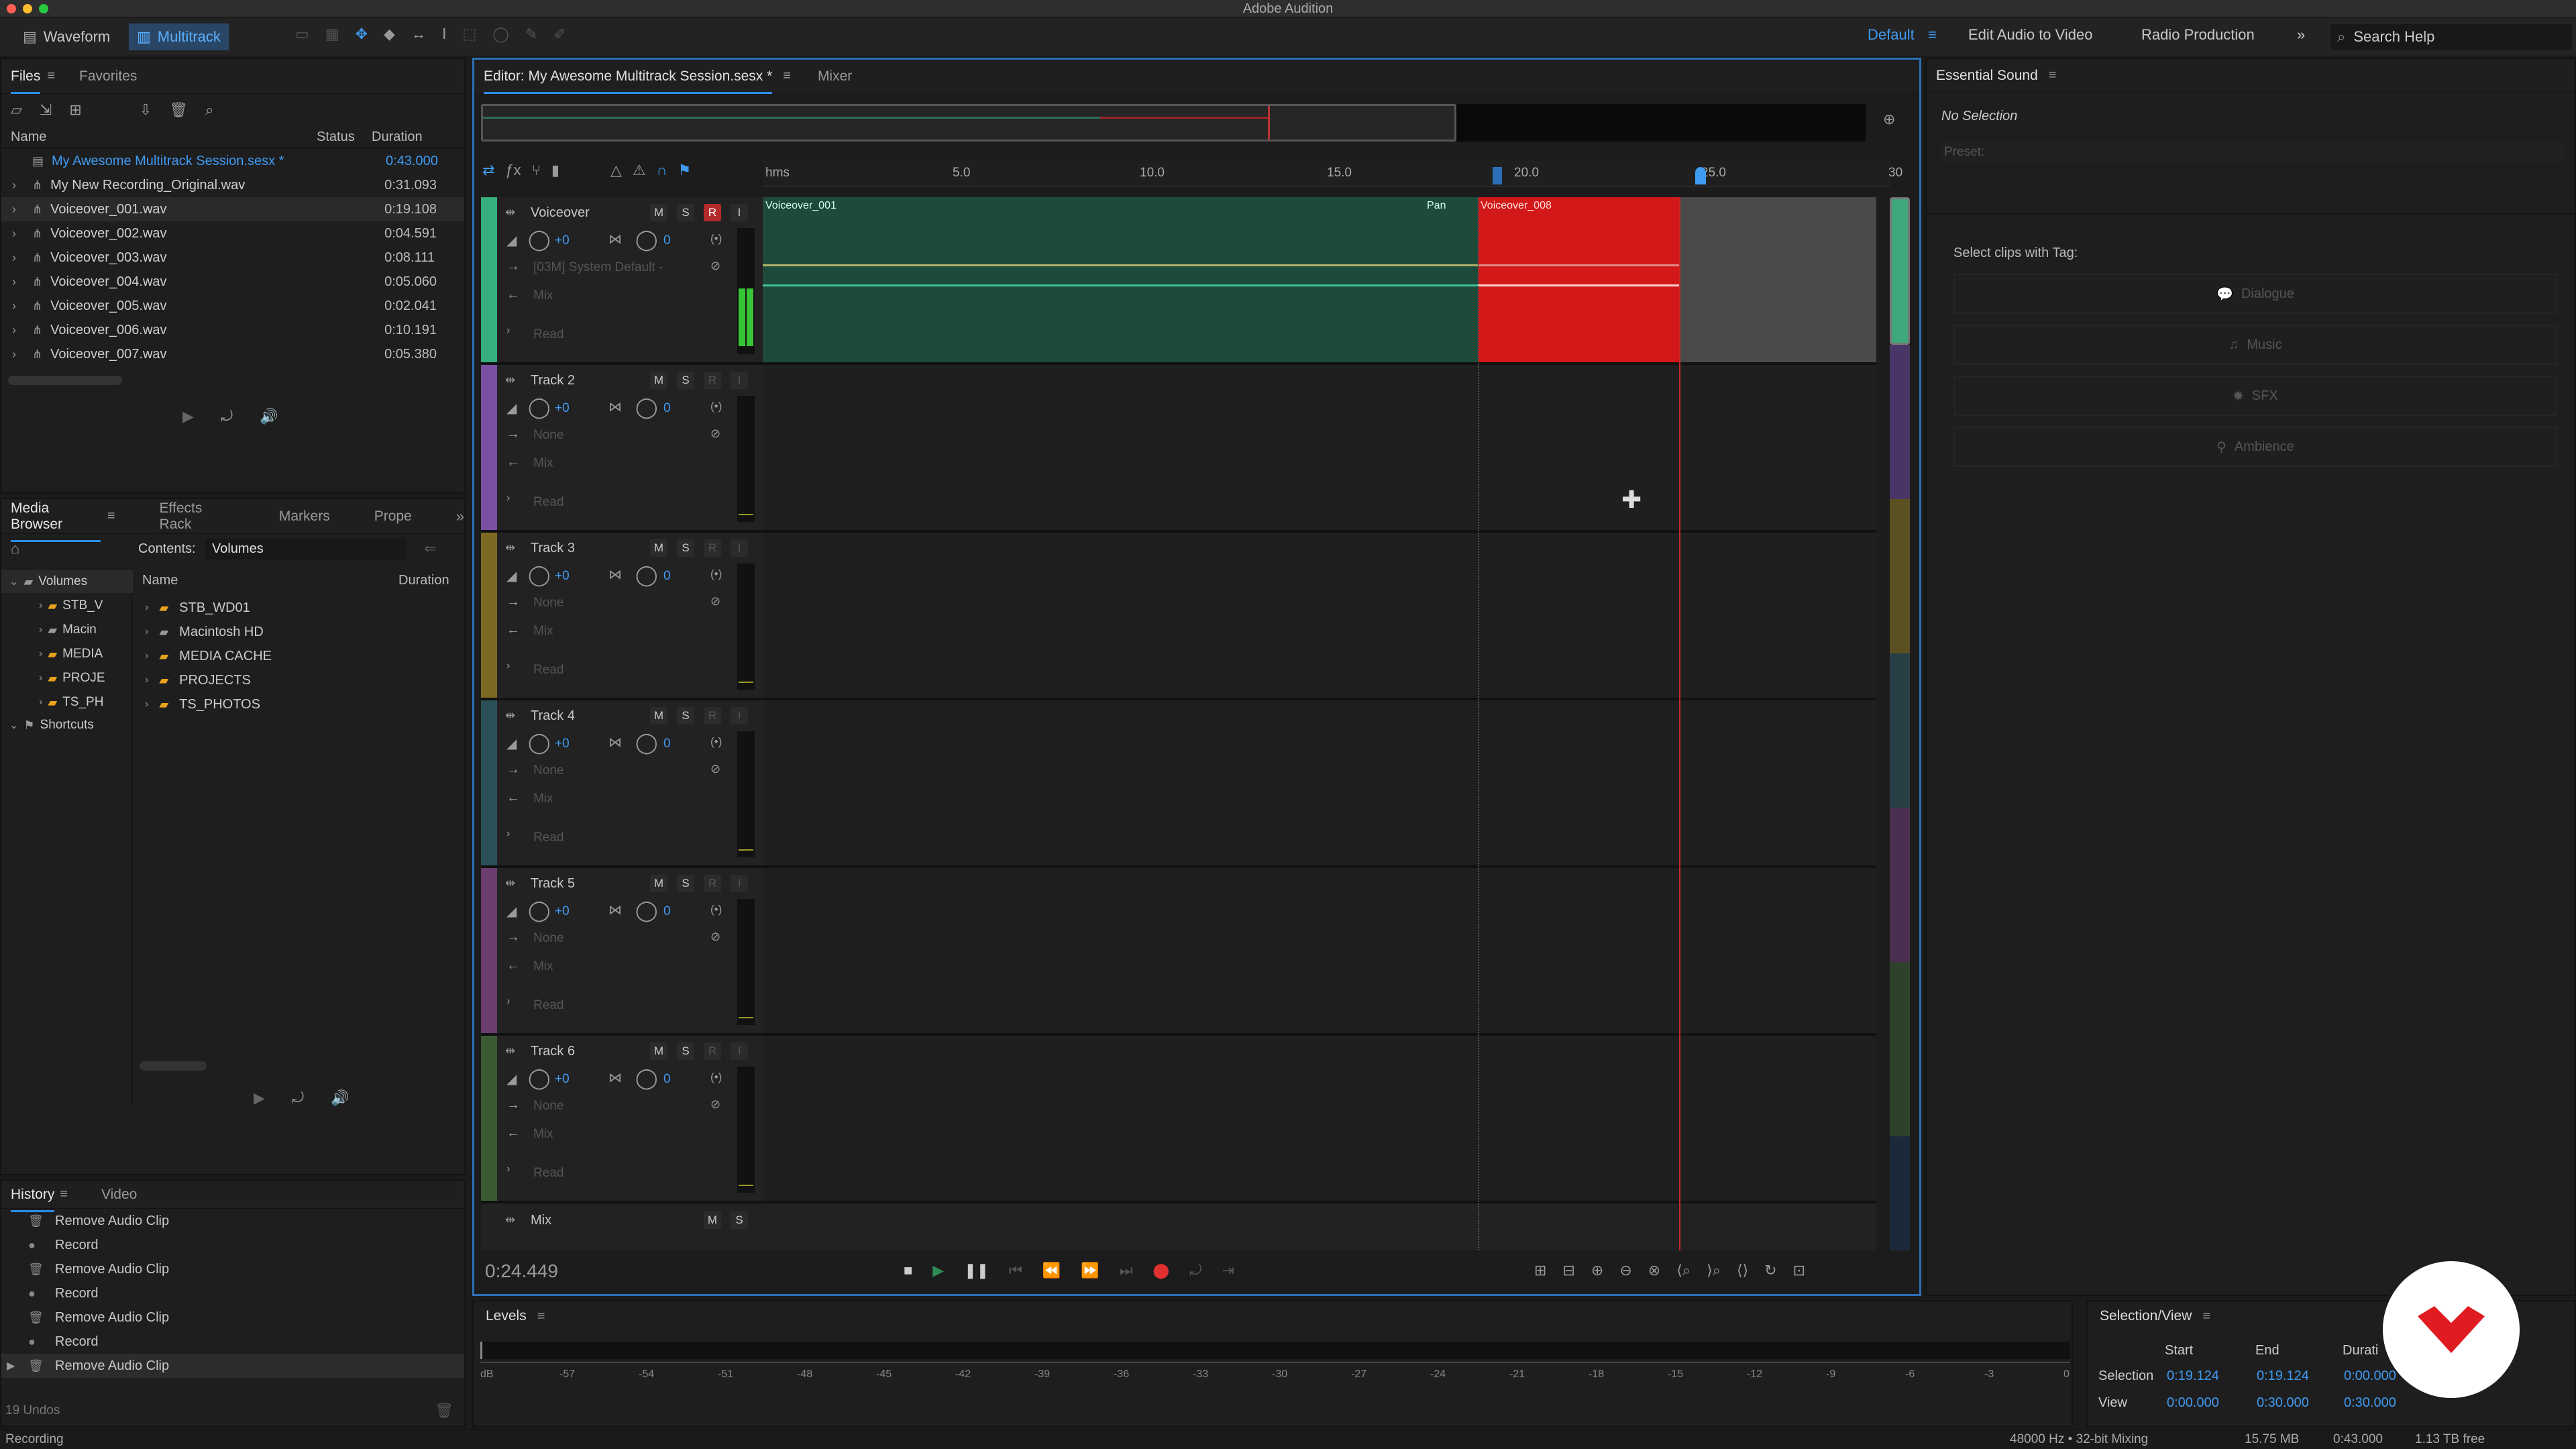 The height and width of the screenshot is (1449, 2576). What do you see at coordinates (56, 521) in the screenshot?
I see `tab-media-browser: Media Browser` at bounding box center [56, 521].